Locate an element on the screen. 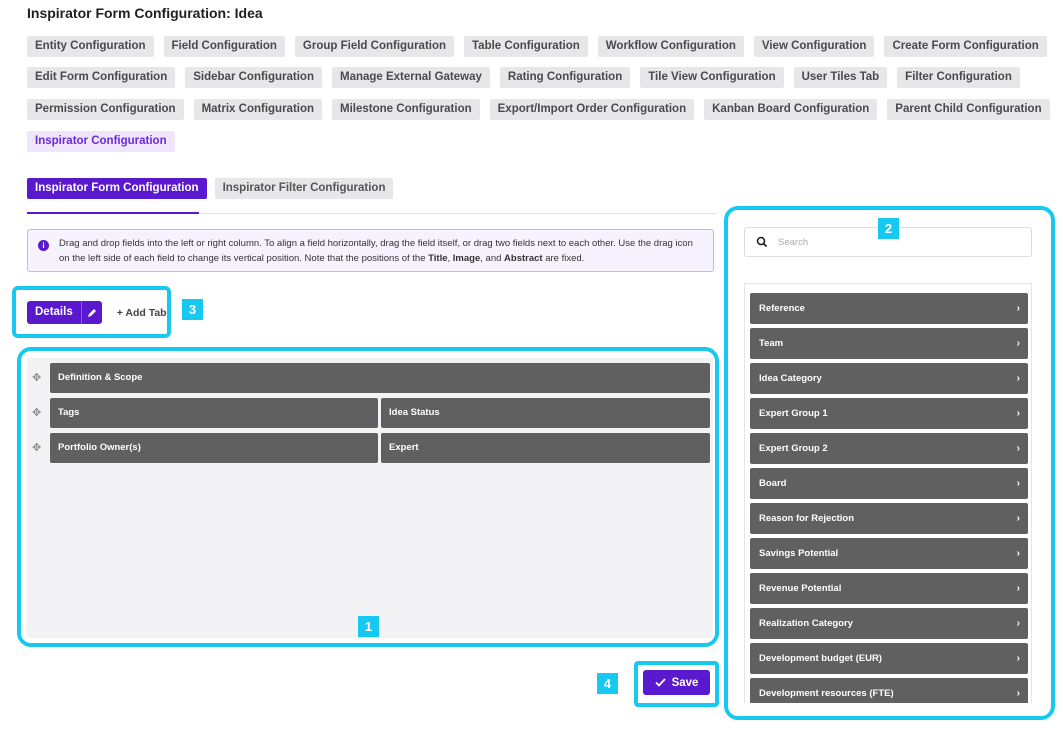 The image size is (1063, 730). tab-field-configuration: Field Configuration is located at coordinates (224, 46).